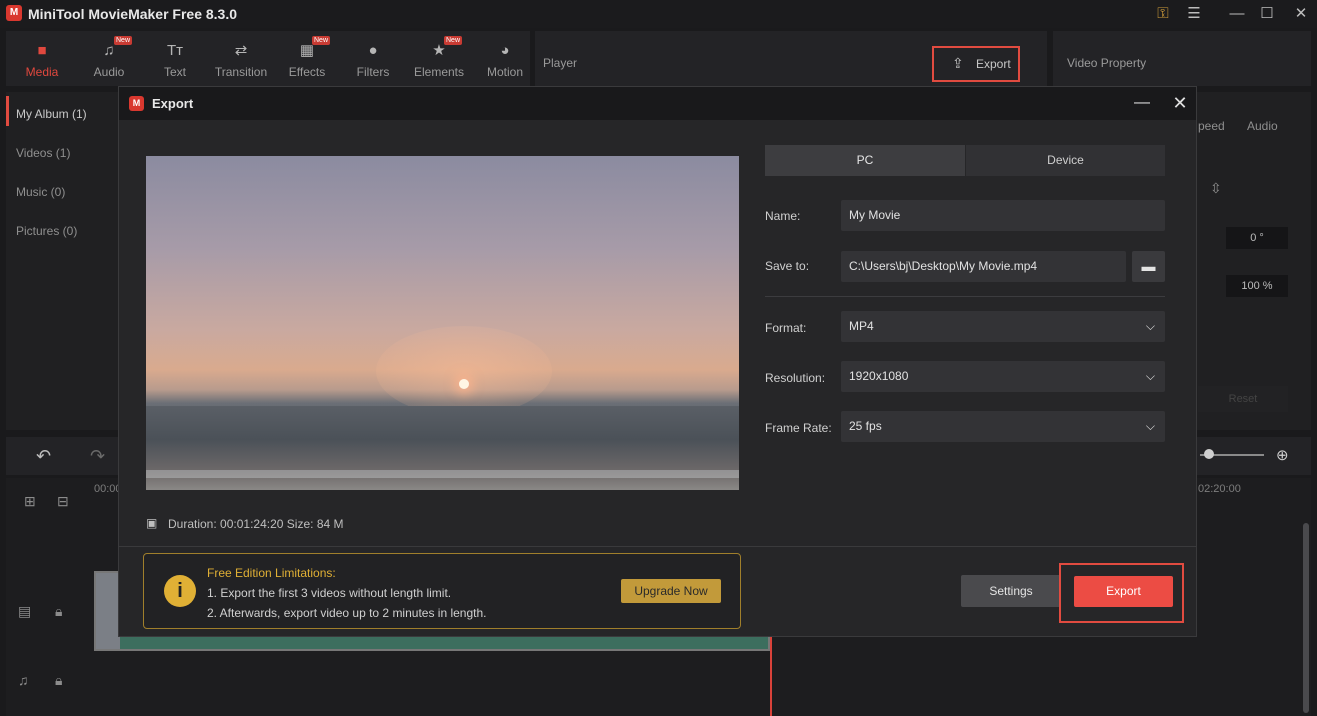  I want to click on album-item-videos: Videos (1), so click(43, 153).